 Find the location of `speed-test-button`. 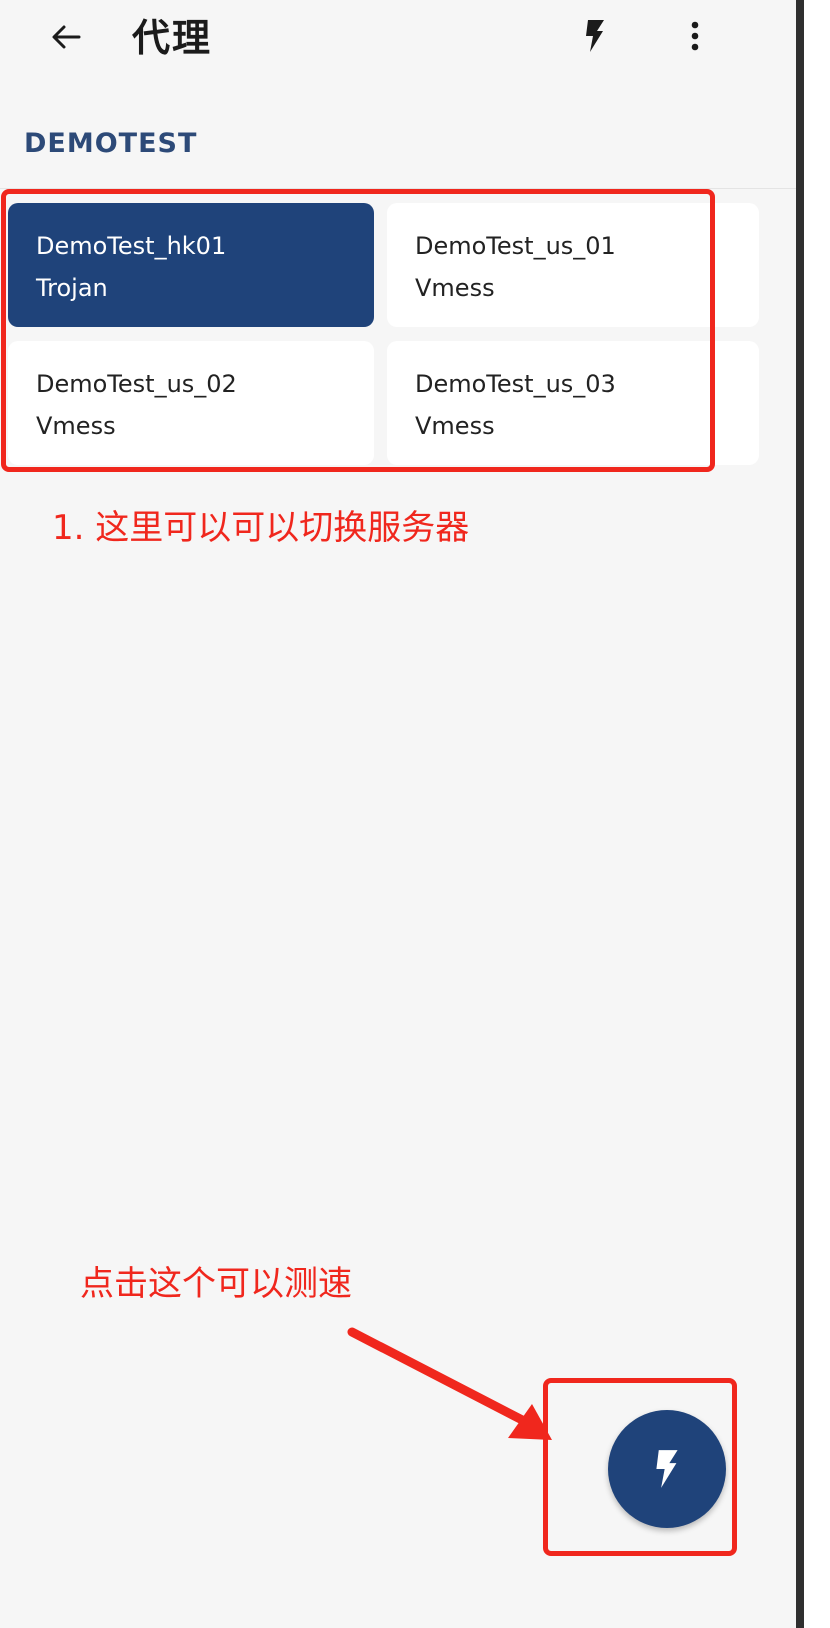

speed-test-button is located at coordinates (595, 36).